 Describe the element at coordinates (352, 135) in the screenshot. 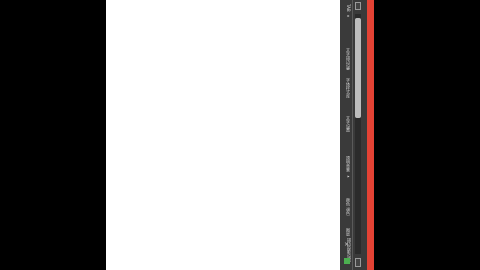

I see `panel-divider` at that location.